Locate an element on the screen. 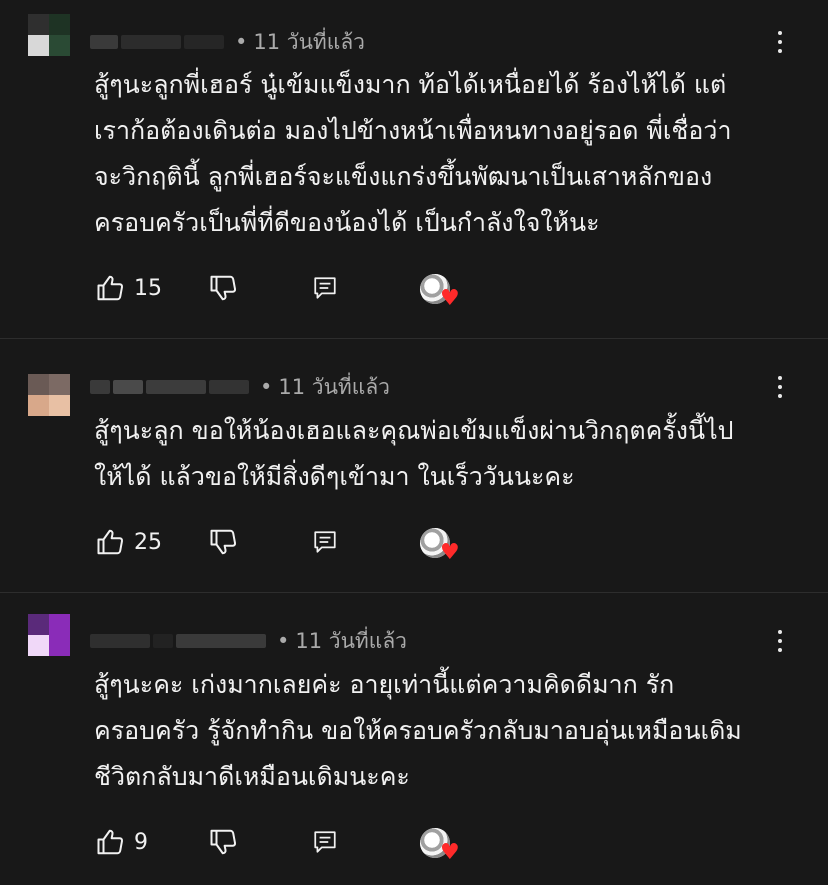 This screenshot has height=885, width=828. like-button: 25 is located at coordinates (129, 542).